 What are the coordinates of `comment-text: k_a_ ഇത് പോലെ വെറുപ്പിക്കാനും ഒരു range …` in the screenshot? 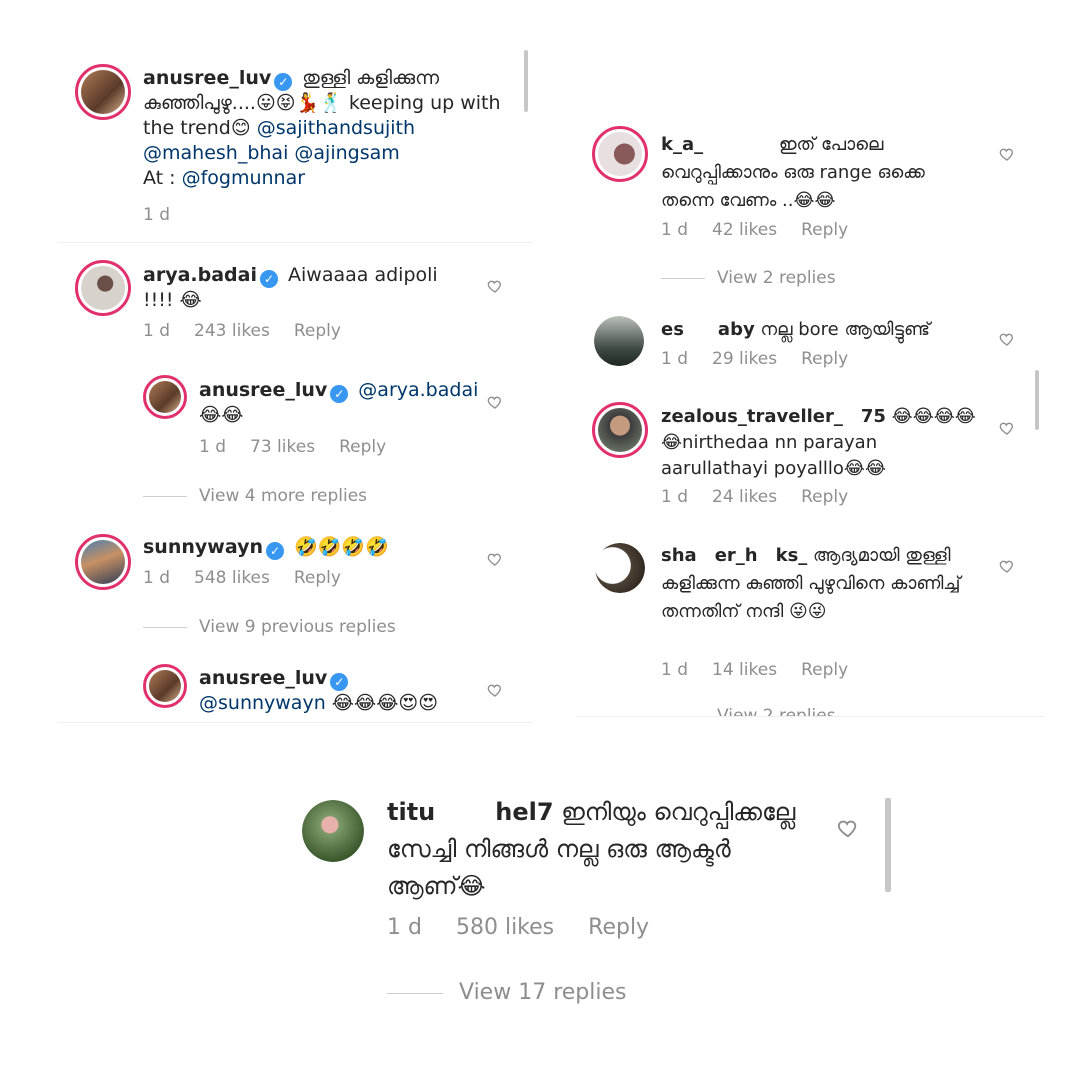 It's located at (793, 172).